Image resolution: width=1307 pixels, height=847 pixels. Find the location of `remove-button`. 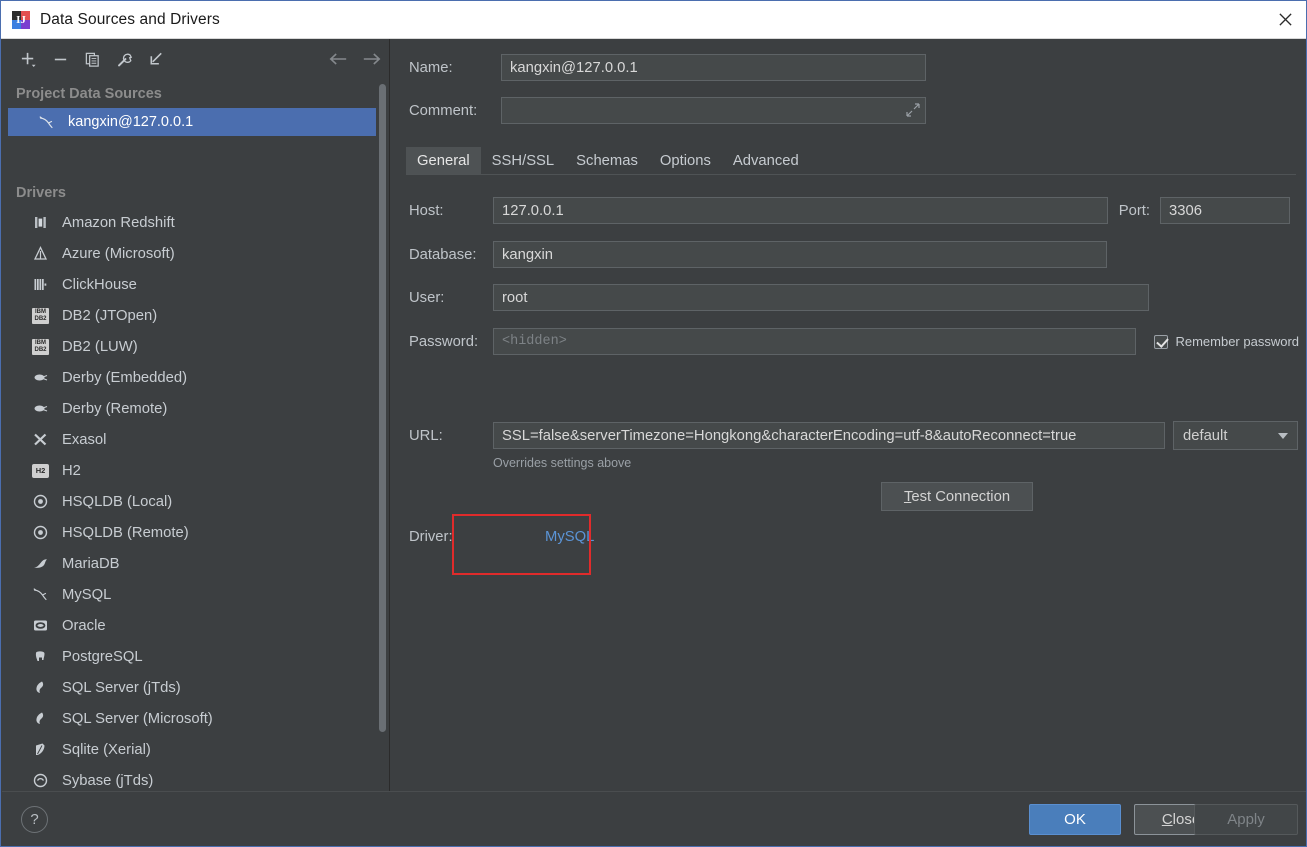

remove-button is located at coordinates (60, 59).